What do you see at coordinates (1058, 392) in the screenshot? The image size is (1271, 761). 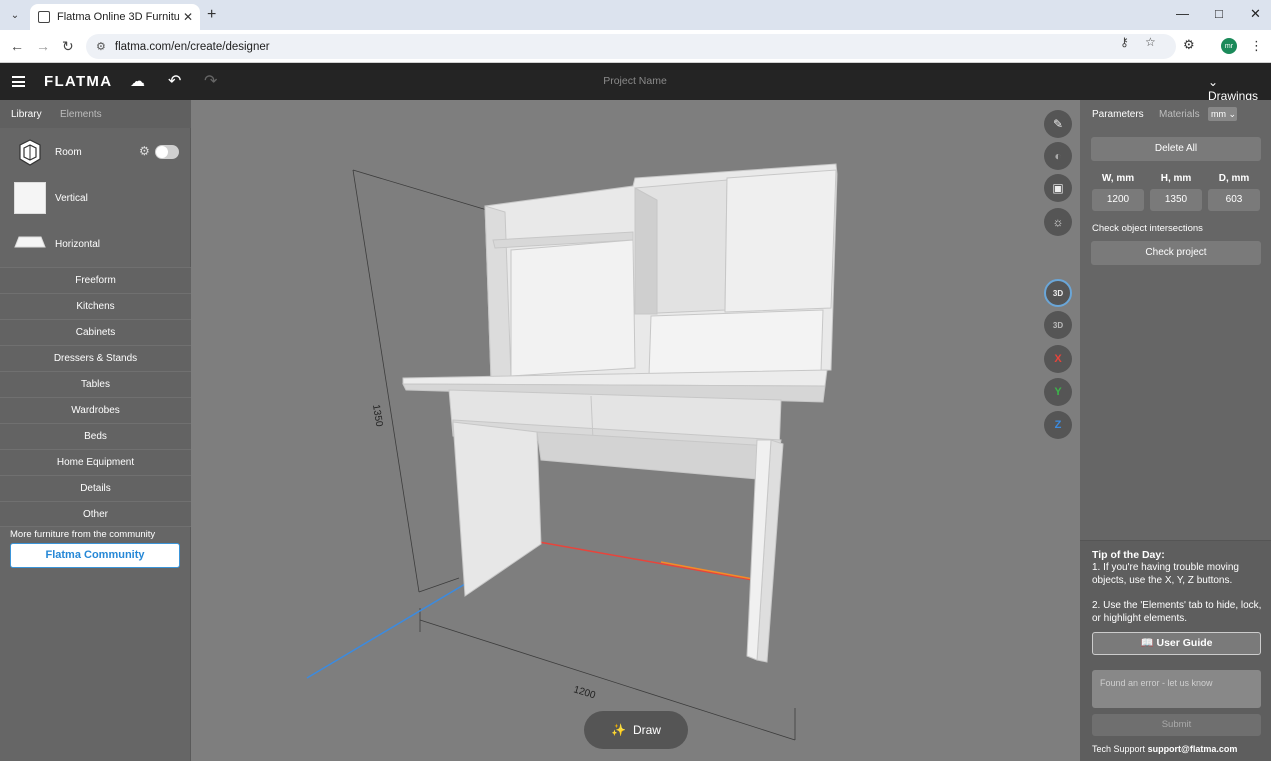 I see `y-axis-button: Y` at bounding box center [1058, 392].